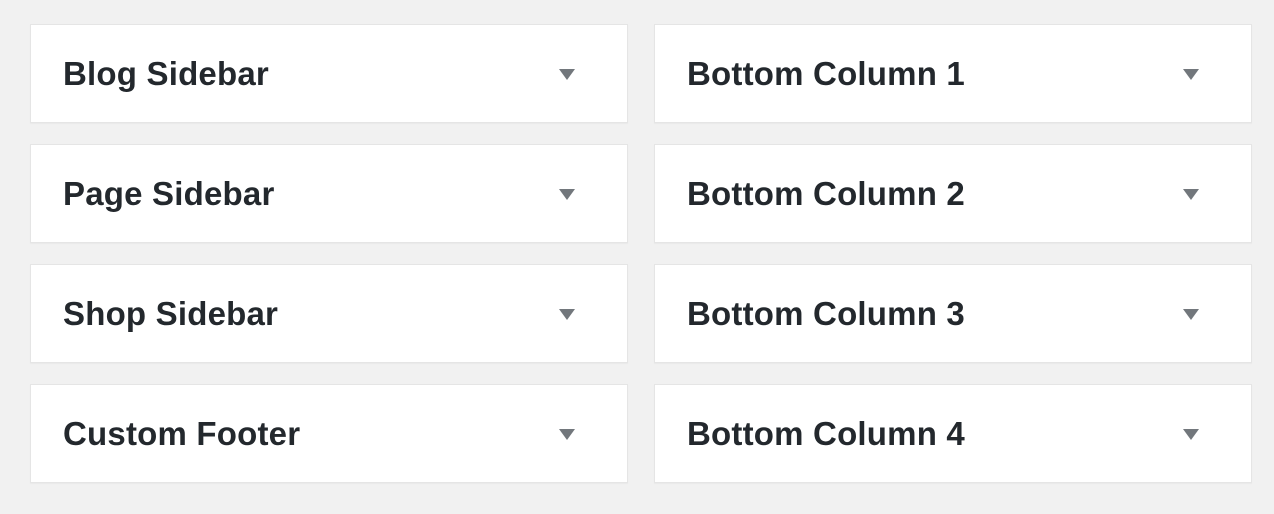  I want to click on widget-area-bottom-column-3: Bottom Column 3, so click(953, 313).